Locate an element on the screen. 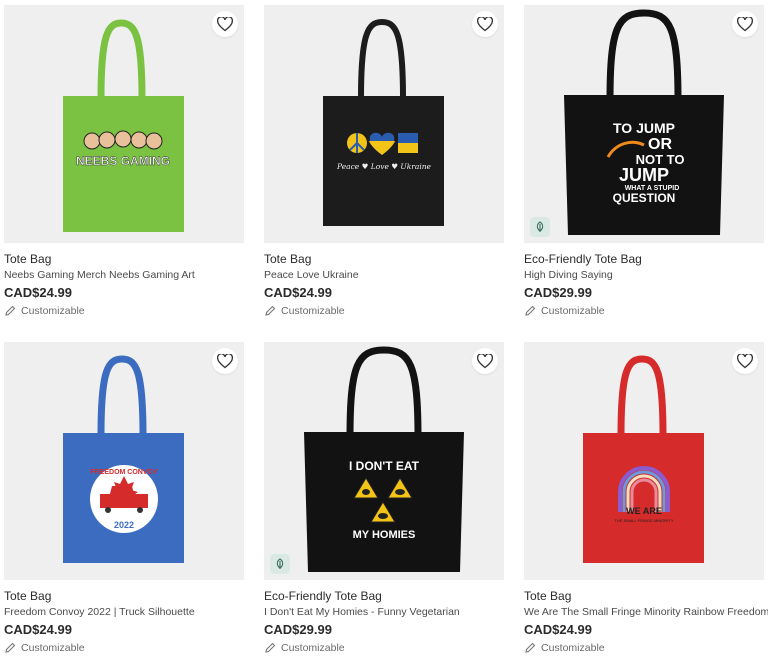 The height and width of the screenshot is (661, 768). product-image: FREEDOM CONVOY 2022 is located at coordinates (124, 461).